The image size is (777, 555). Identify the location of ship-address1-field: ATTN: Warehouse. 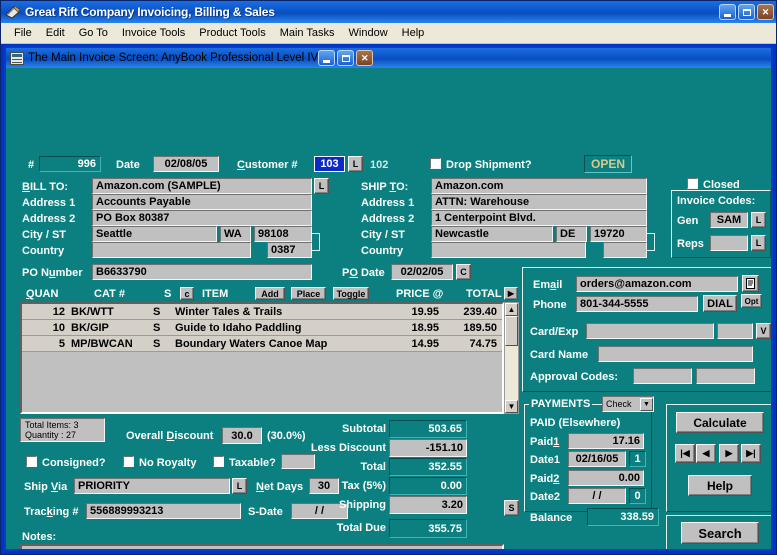
(539, 202).